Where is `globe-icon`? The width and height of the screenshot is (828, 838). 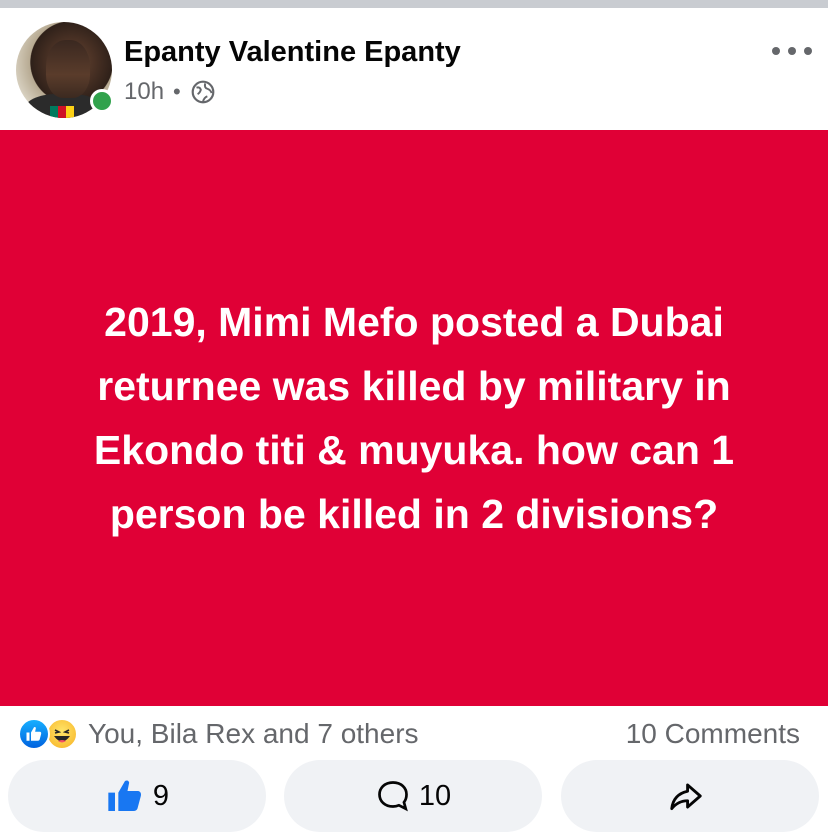
globe-icon is located at coordinates (203, 92).